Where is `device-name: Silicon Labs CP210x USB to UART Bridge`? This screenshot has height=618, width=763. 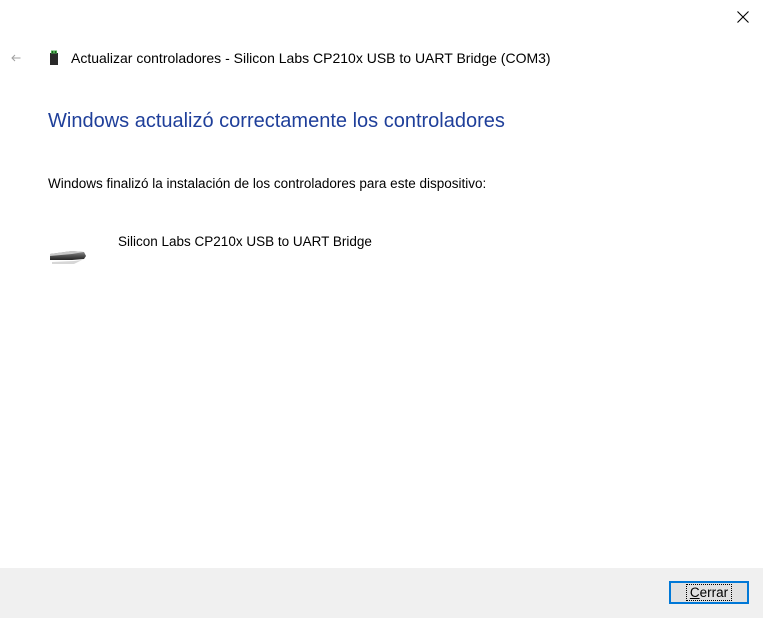 device-name: Silicon Labs CP210x USB to UART Bridge is located at coordinates (245, 241).